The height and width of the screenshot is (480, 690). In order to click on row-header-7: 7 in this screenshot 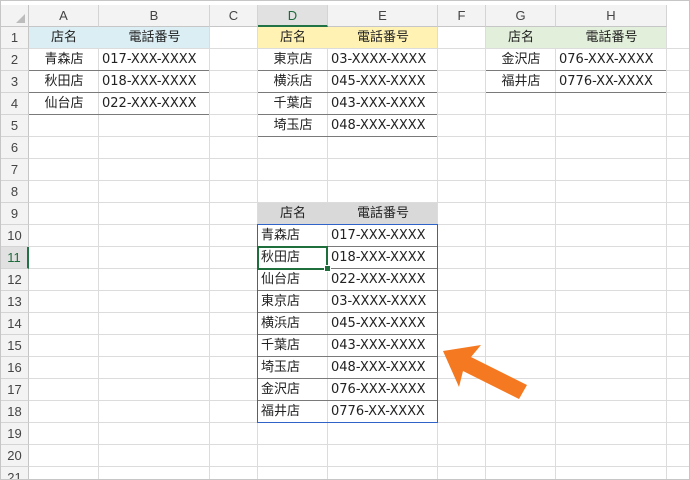, I will do `click(15, 170)`.